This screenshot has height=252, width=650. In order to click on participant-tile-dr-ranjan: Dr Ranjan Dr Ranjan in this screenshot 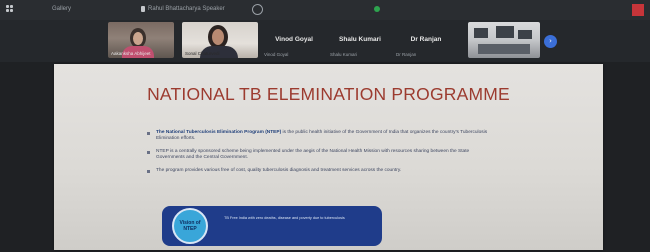, I will do `click(426, 40)`.